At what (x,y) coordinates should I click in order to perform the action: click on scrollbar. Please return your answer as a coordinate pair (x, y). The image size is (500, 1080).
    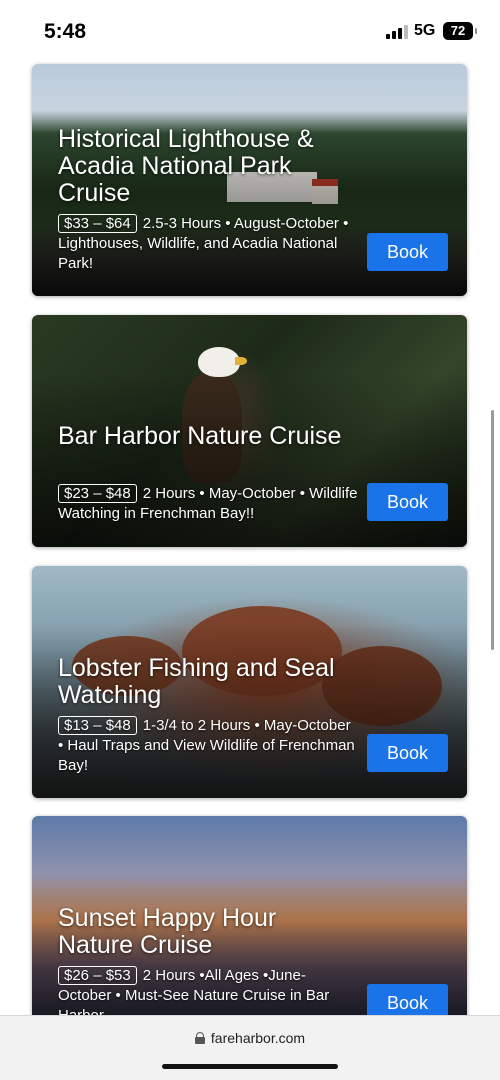
    Looking at the image, I should click on (492, 530).